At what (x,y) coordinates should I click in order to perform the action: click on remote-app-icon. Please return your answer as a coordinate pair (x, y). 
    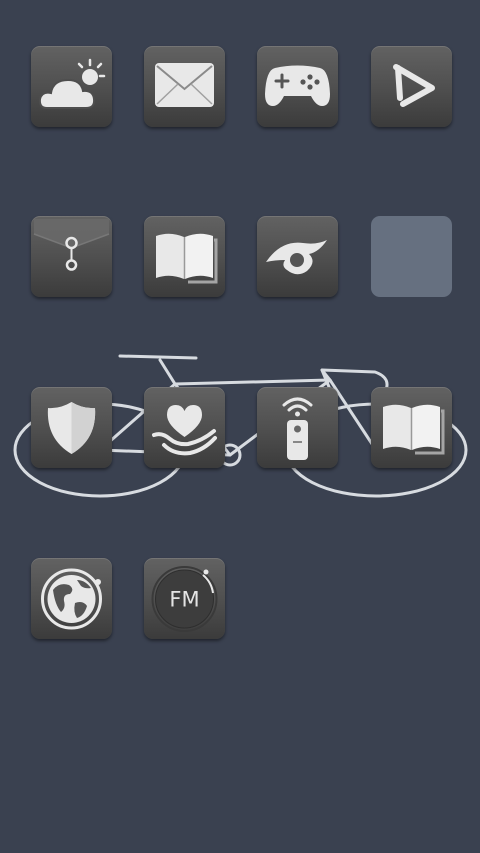
    Looking at the image, I should click on (297, 427).